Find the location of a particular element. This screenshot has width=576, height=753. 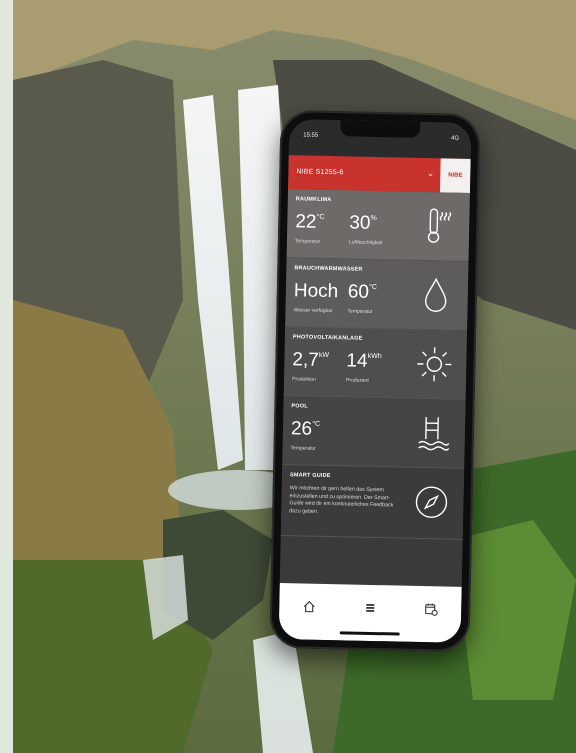

smart-guide-title: SMART GUIDE is located at coordinates (310, 476).